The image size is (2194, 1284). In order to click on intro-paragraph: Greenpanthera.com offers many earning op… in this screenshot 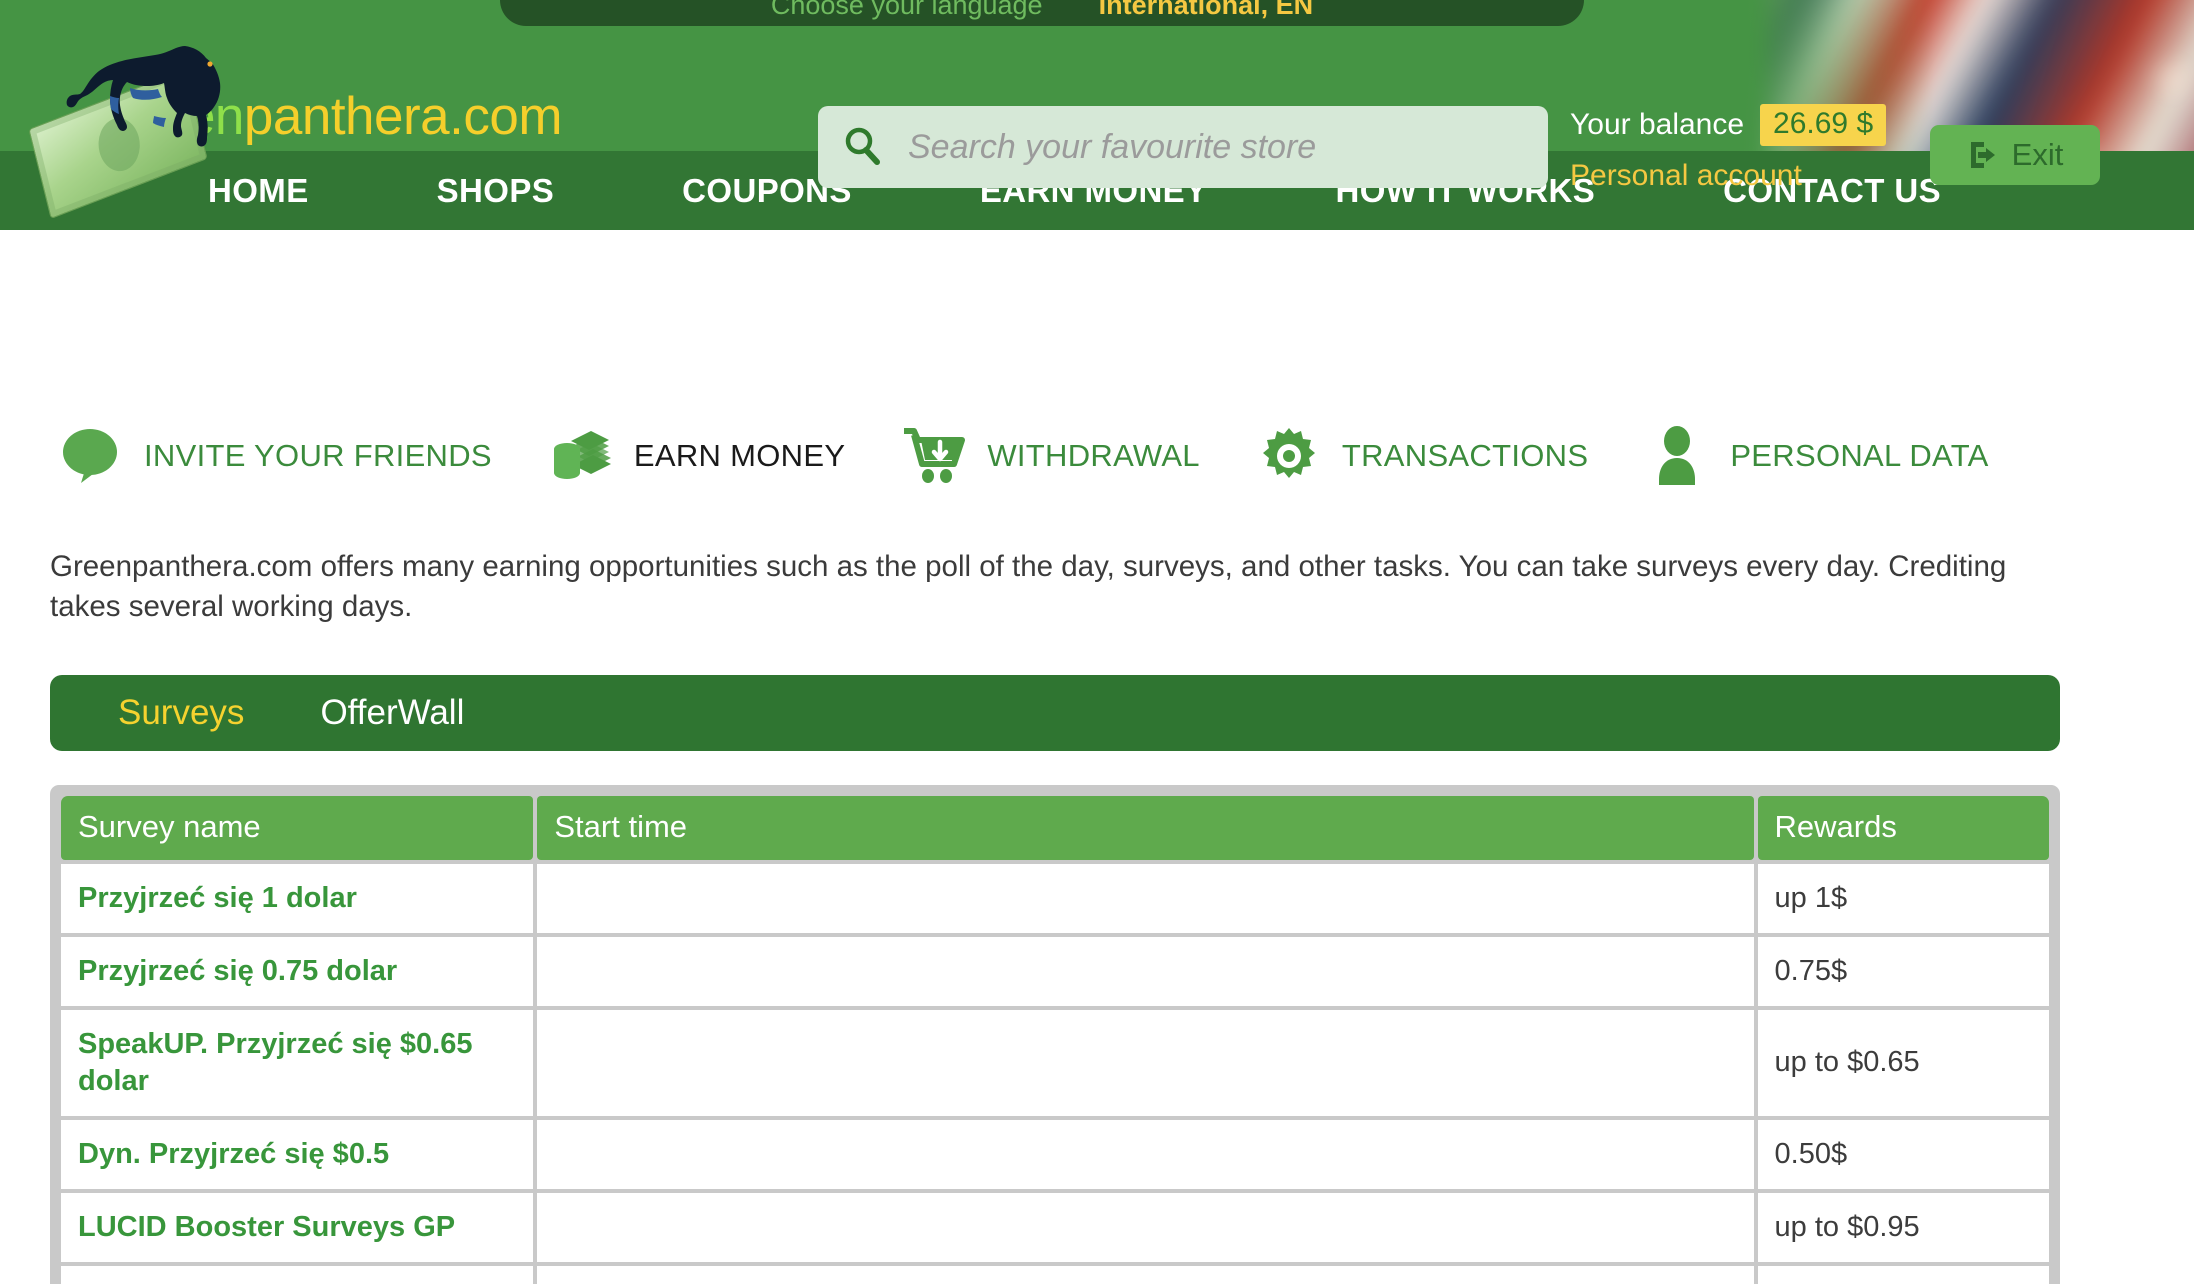, I will do `click(1028, 586)`.